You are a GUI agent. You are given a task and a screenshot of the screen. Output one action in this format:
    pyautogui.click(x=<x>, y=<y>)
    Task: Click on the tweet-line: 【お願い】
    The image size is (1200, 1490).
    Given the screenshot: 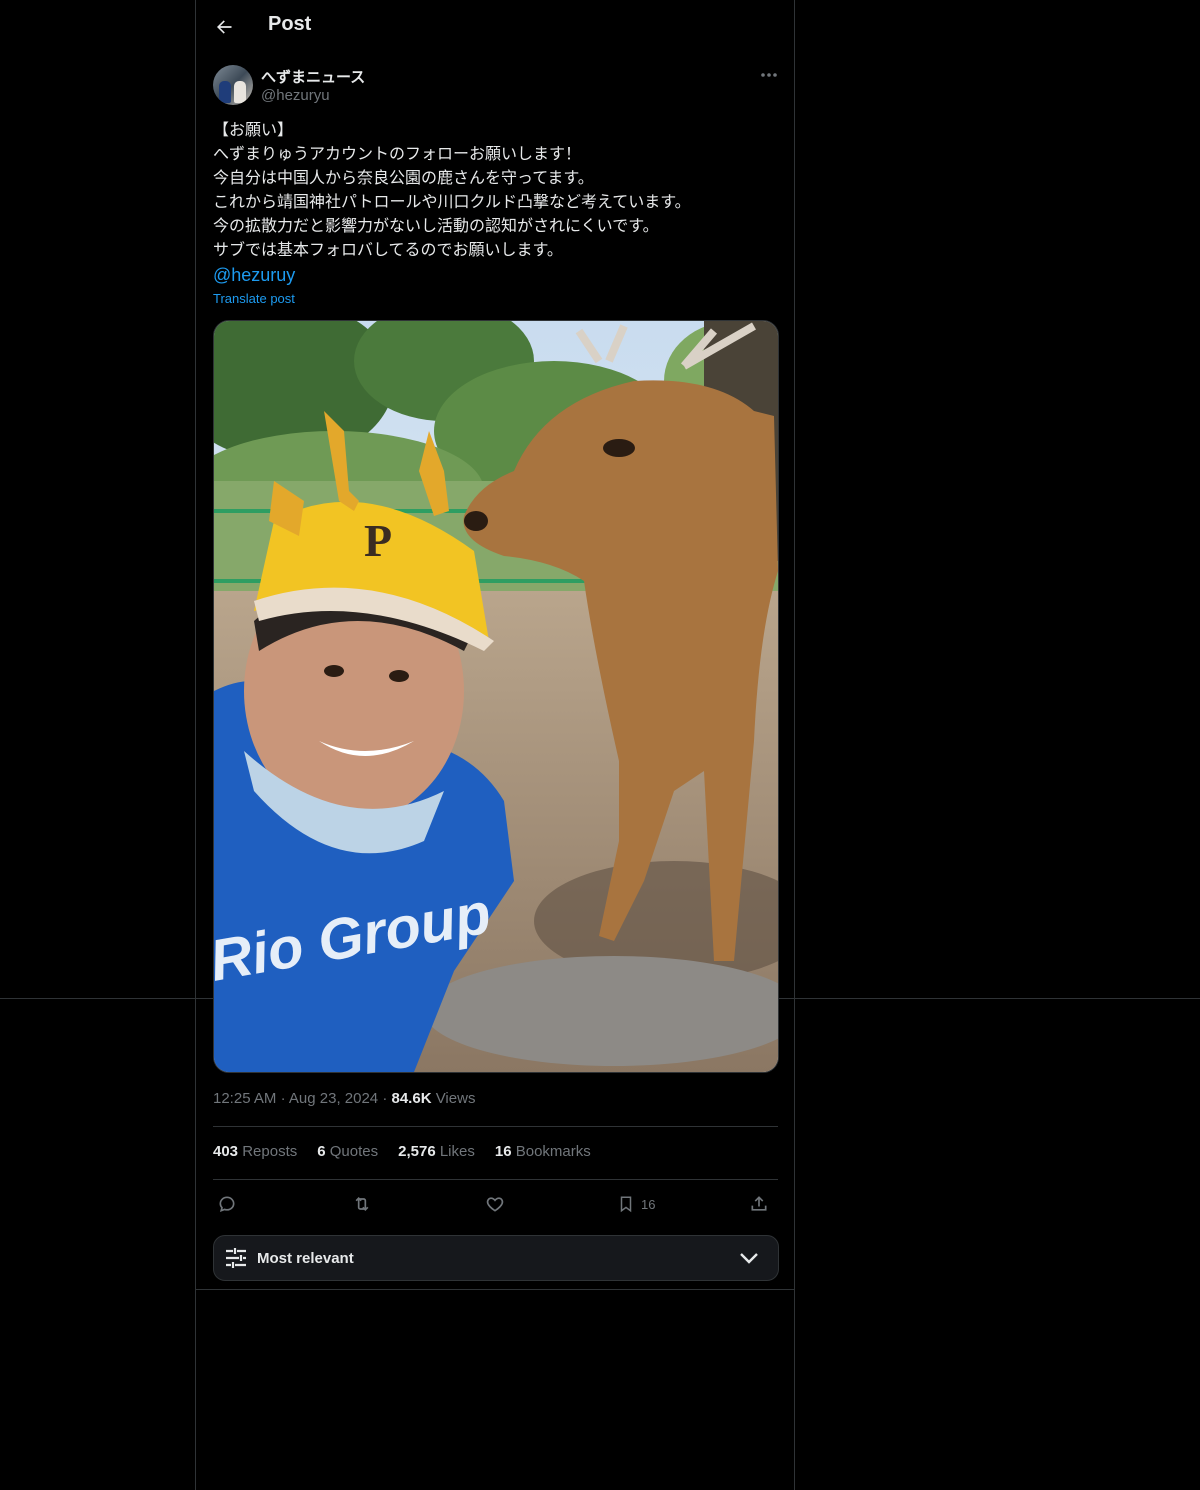 What is the action you would take?
    pyautogui.click(x=253, y=130)
    